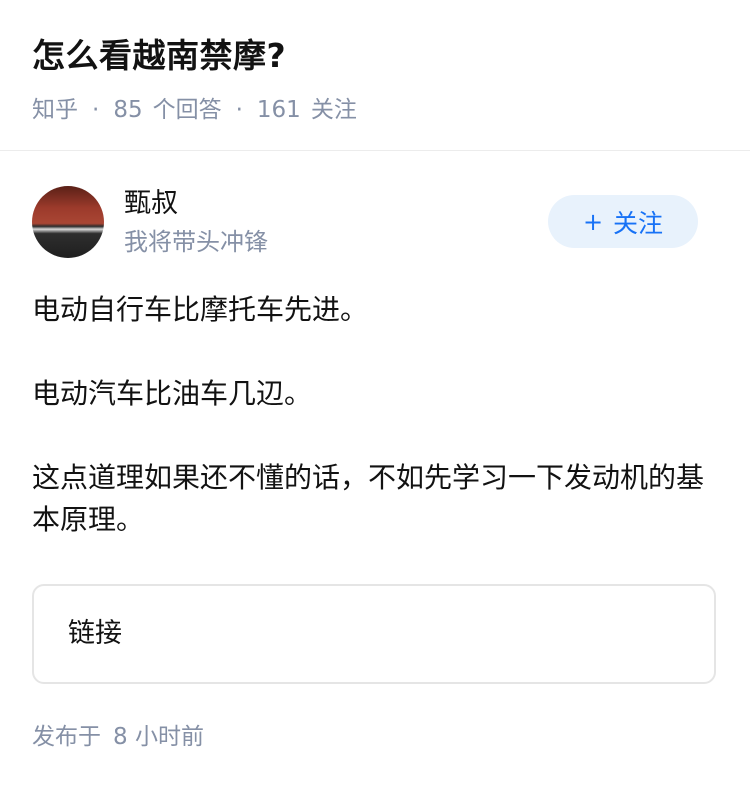 The width and height of the screenshot is (750, 788). I want to click on publish-info: 发布于 8 小时前, so click(118, 737).